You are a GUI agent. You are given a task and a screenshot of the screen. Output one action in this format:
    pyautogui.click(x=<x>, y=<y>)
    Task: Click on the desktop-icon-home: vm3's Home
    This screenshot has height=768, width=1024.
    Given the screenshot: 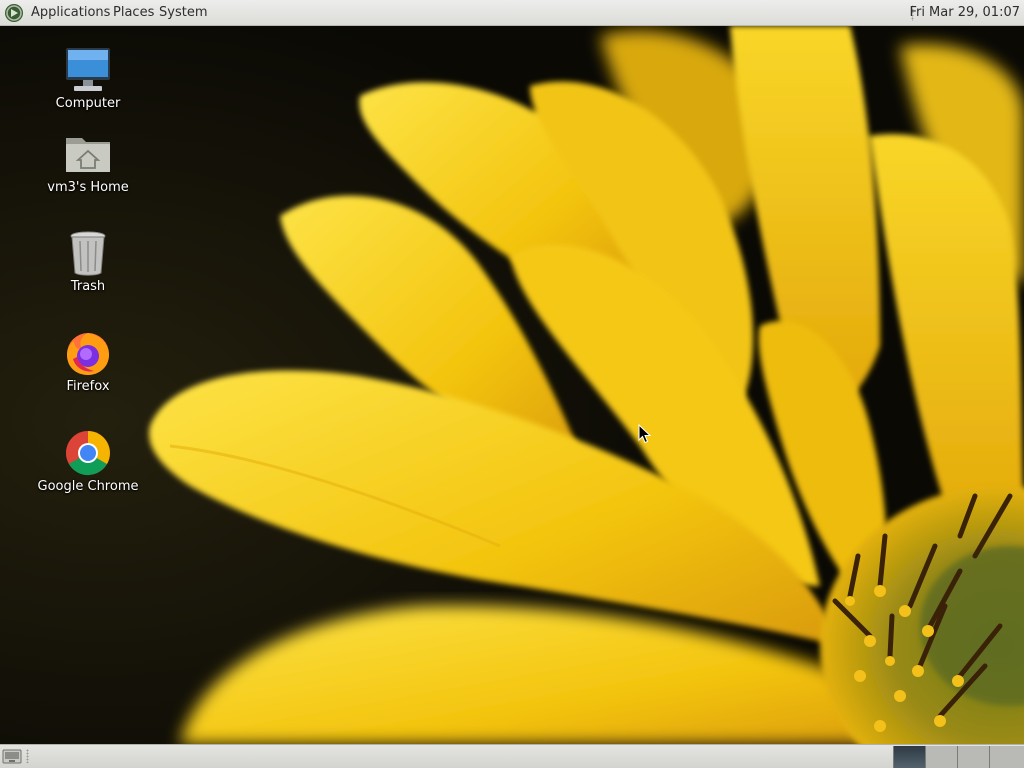 What is the action you would take?
    pyautogui.click(x=88, y=162)
    